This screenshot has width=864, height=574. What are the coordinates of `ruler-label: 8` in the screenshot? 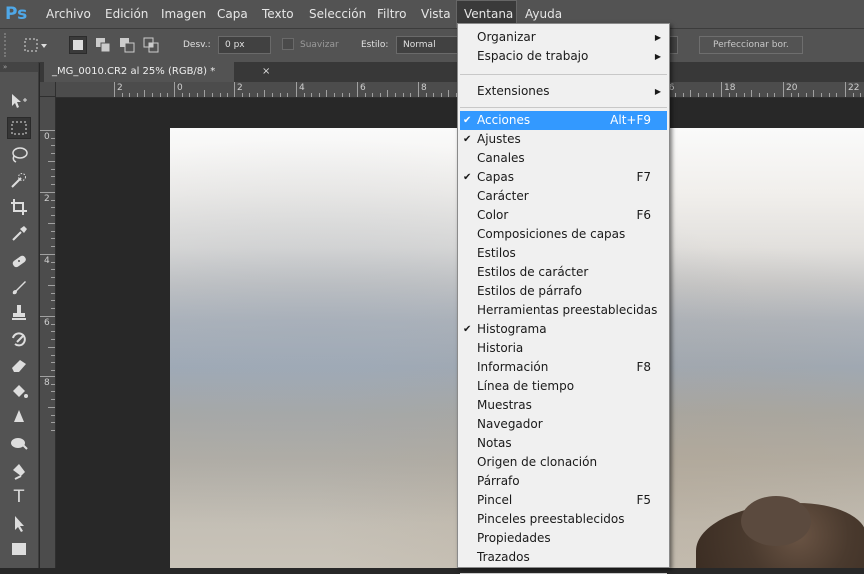 It's located at (47, 383).